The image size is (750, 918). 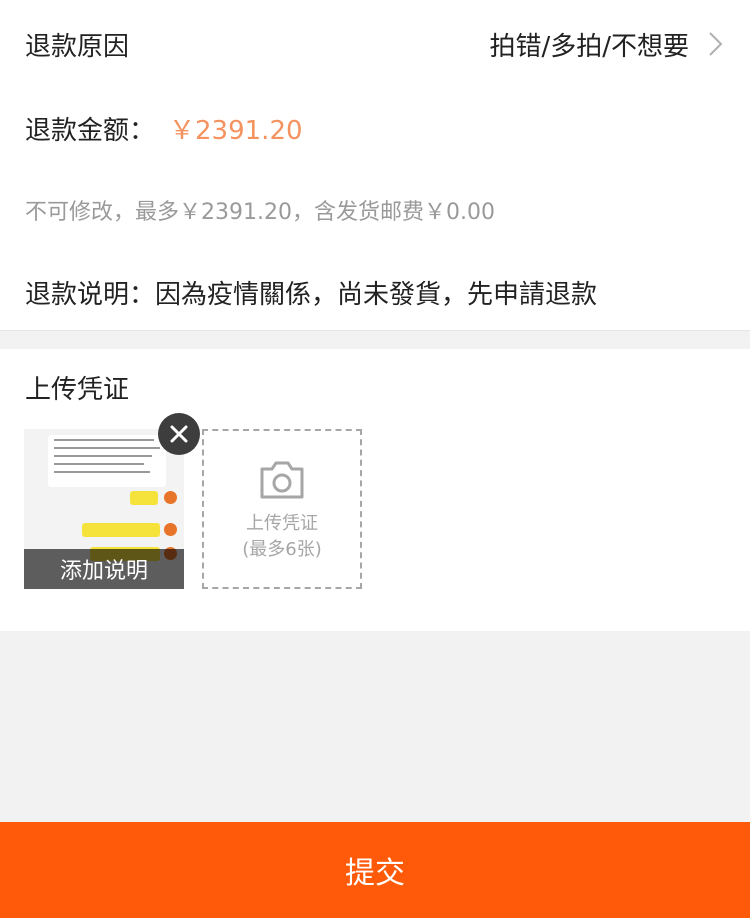 What do you see at coordinates (282, 523) in the screenshot?
I see `upload-box-label: 上传凭证` at bounding box center [282, 523].